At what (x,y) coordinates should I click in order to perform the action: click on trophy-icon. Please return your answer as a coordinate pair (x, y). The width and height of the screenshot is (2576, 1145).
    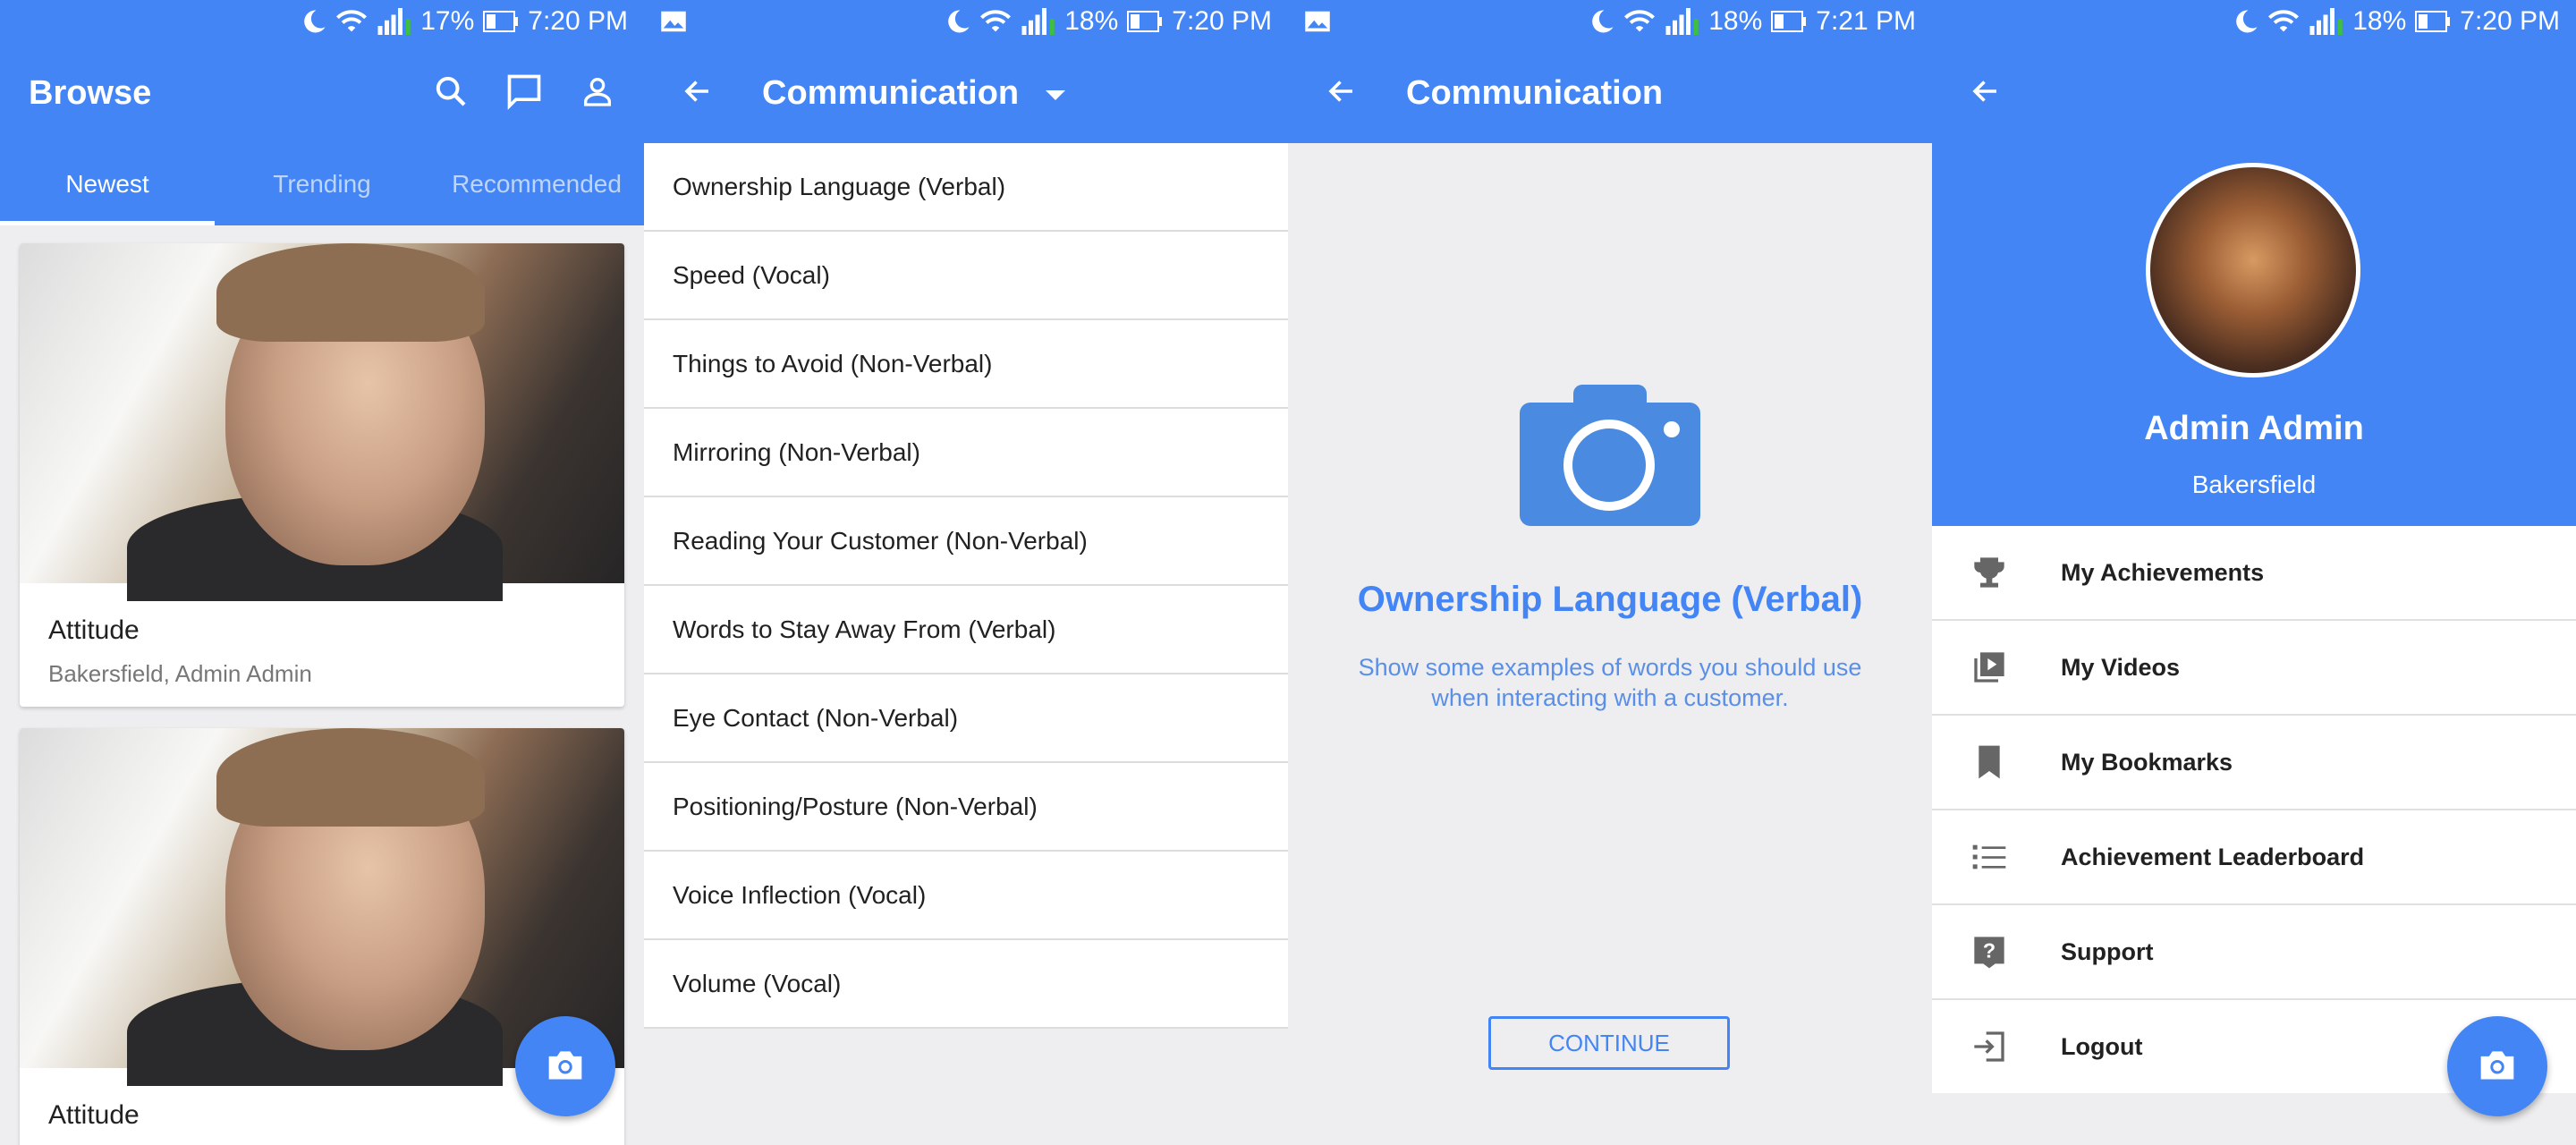
    Looking at the image, I should click on (1989, 572).